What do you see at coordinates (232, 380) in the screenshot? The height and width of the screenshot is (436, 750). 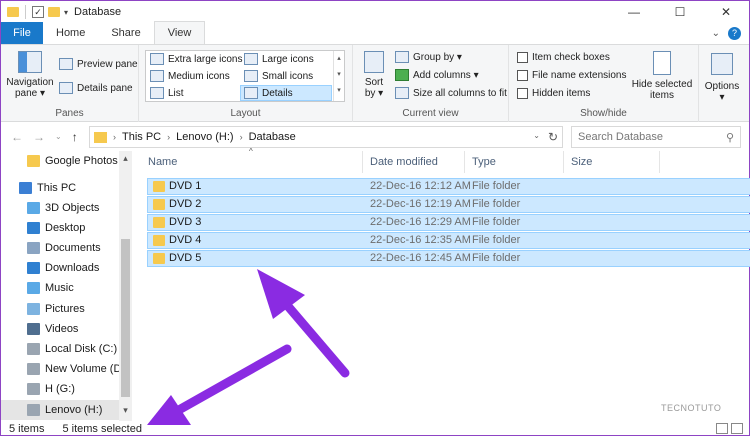 I see `arrow-to-status` at bounding box center [232, 380].